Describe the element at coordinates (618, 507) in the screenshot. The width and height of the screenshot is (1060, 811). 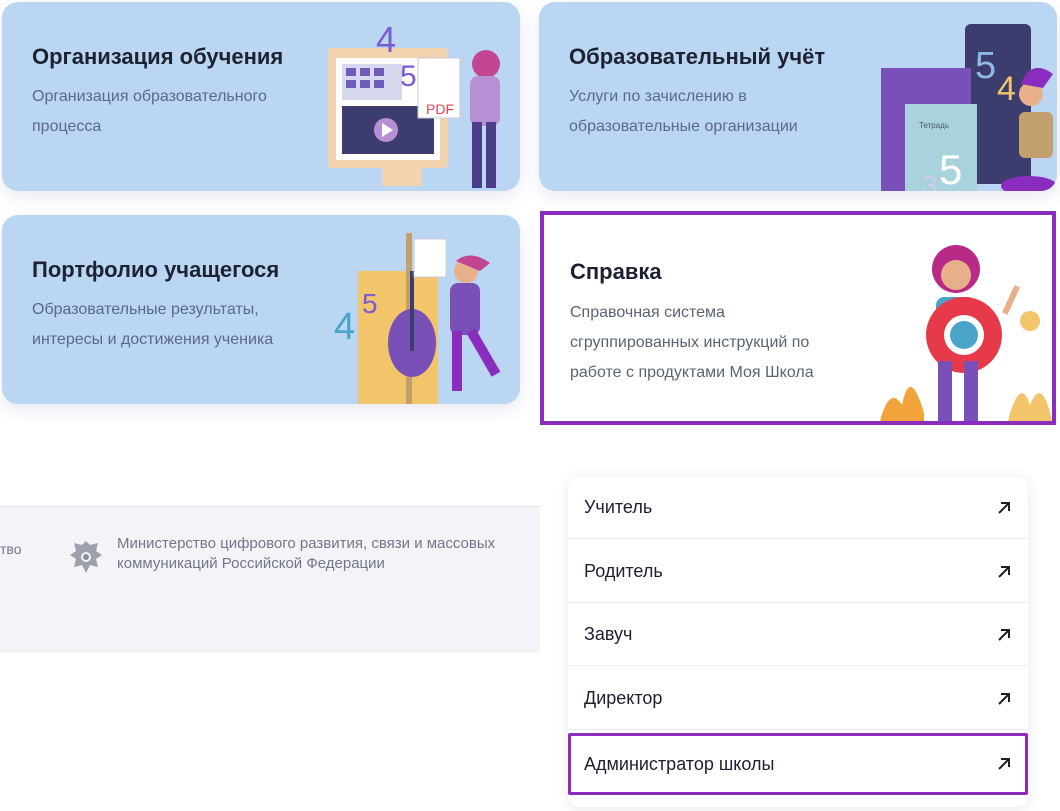
I see `role-label: Учитель` at that location.